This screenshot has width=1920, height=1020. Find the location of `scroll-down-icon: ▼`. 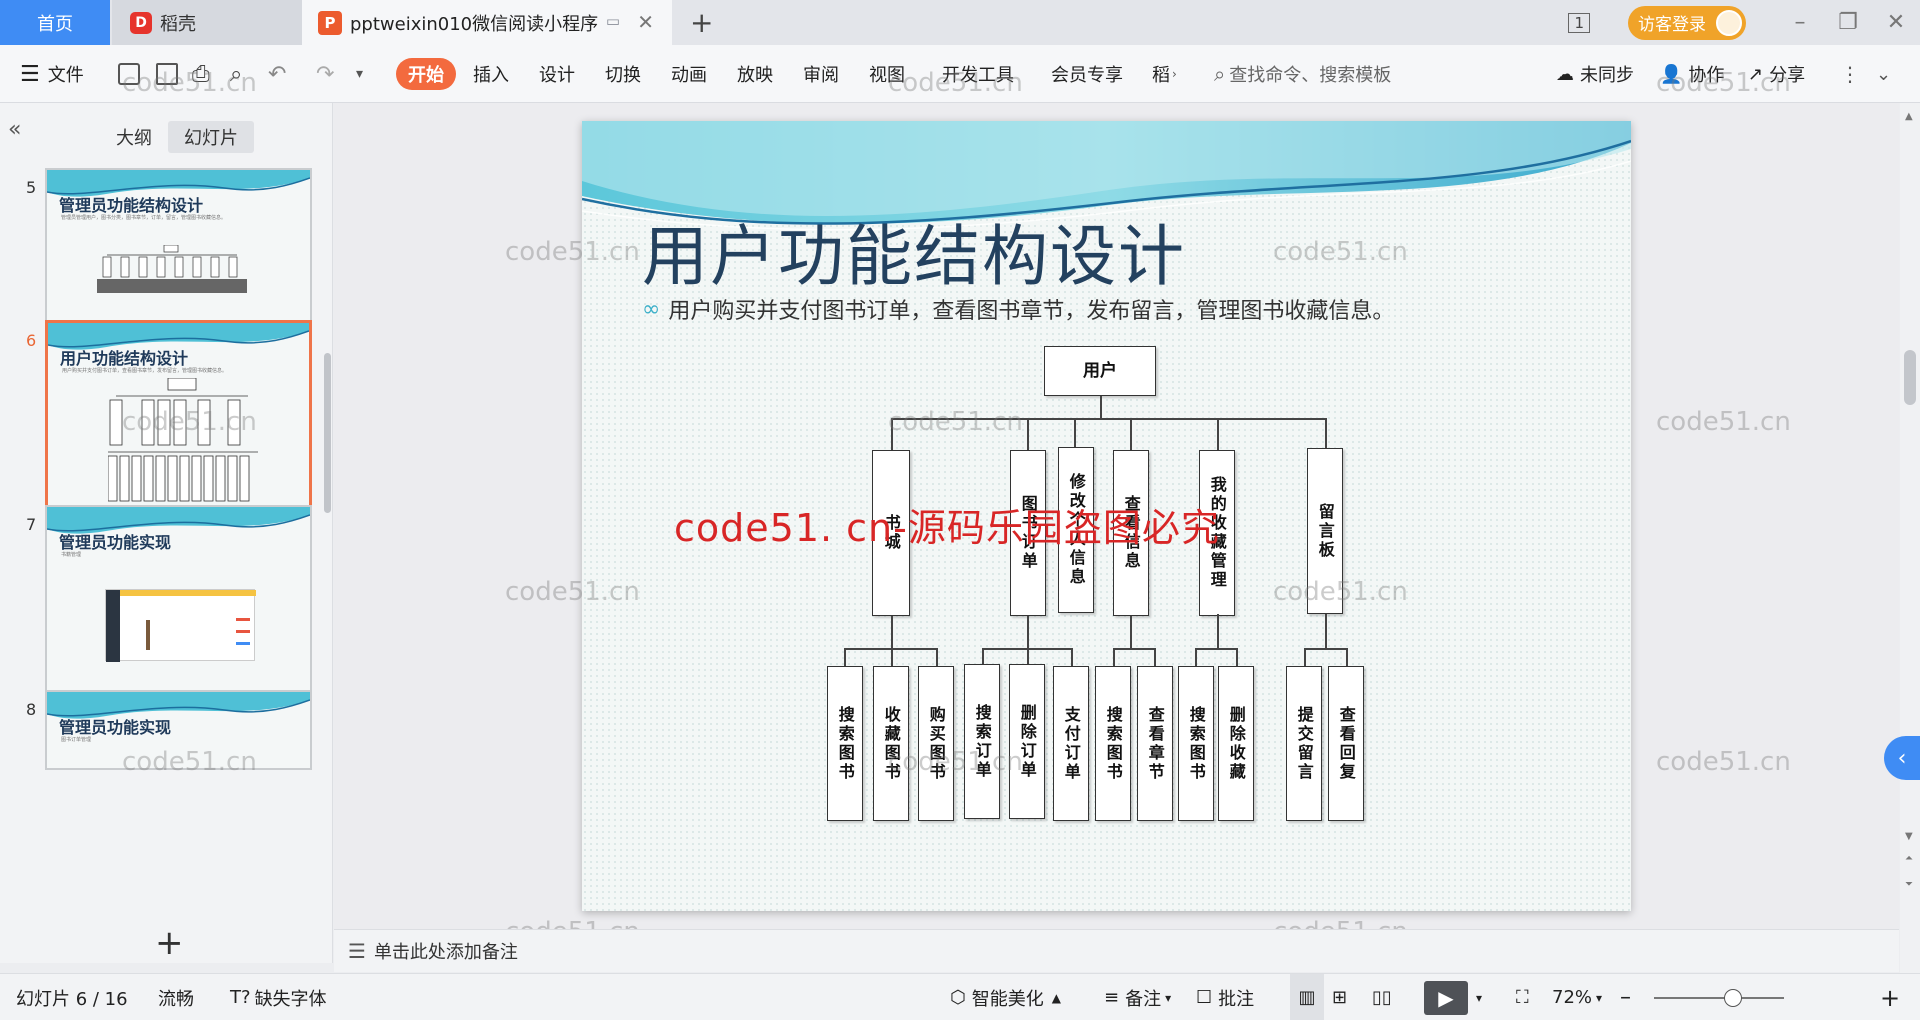

scroll-down-icon: ▼ is located at coordinates (1909, 836).